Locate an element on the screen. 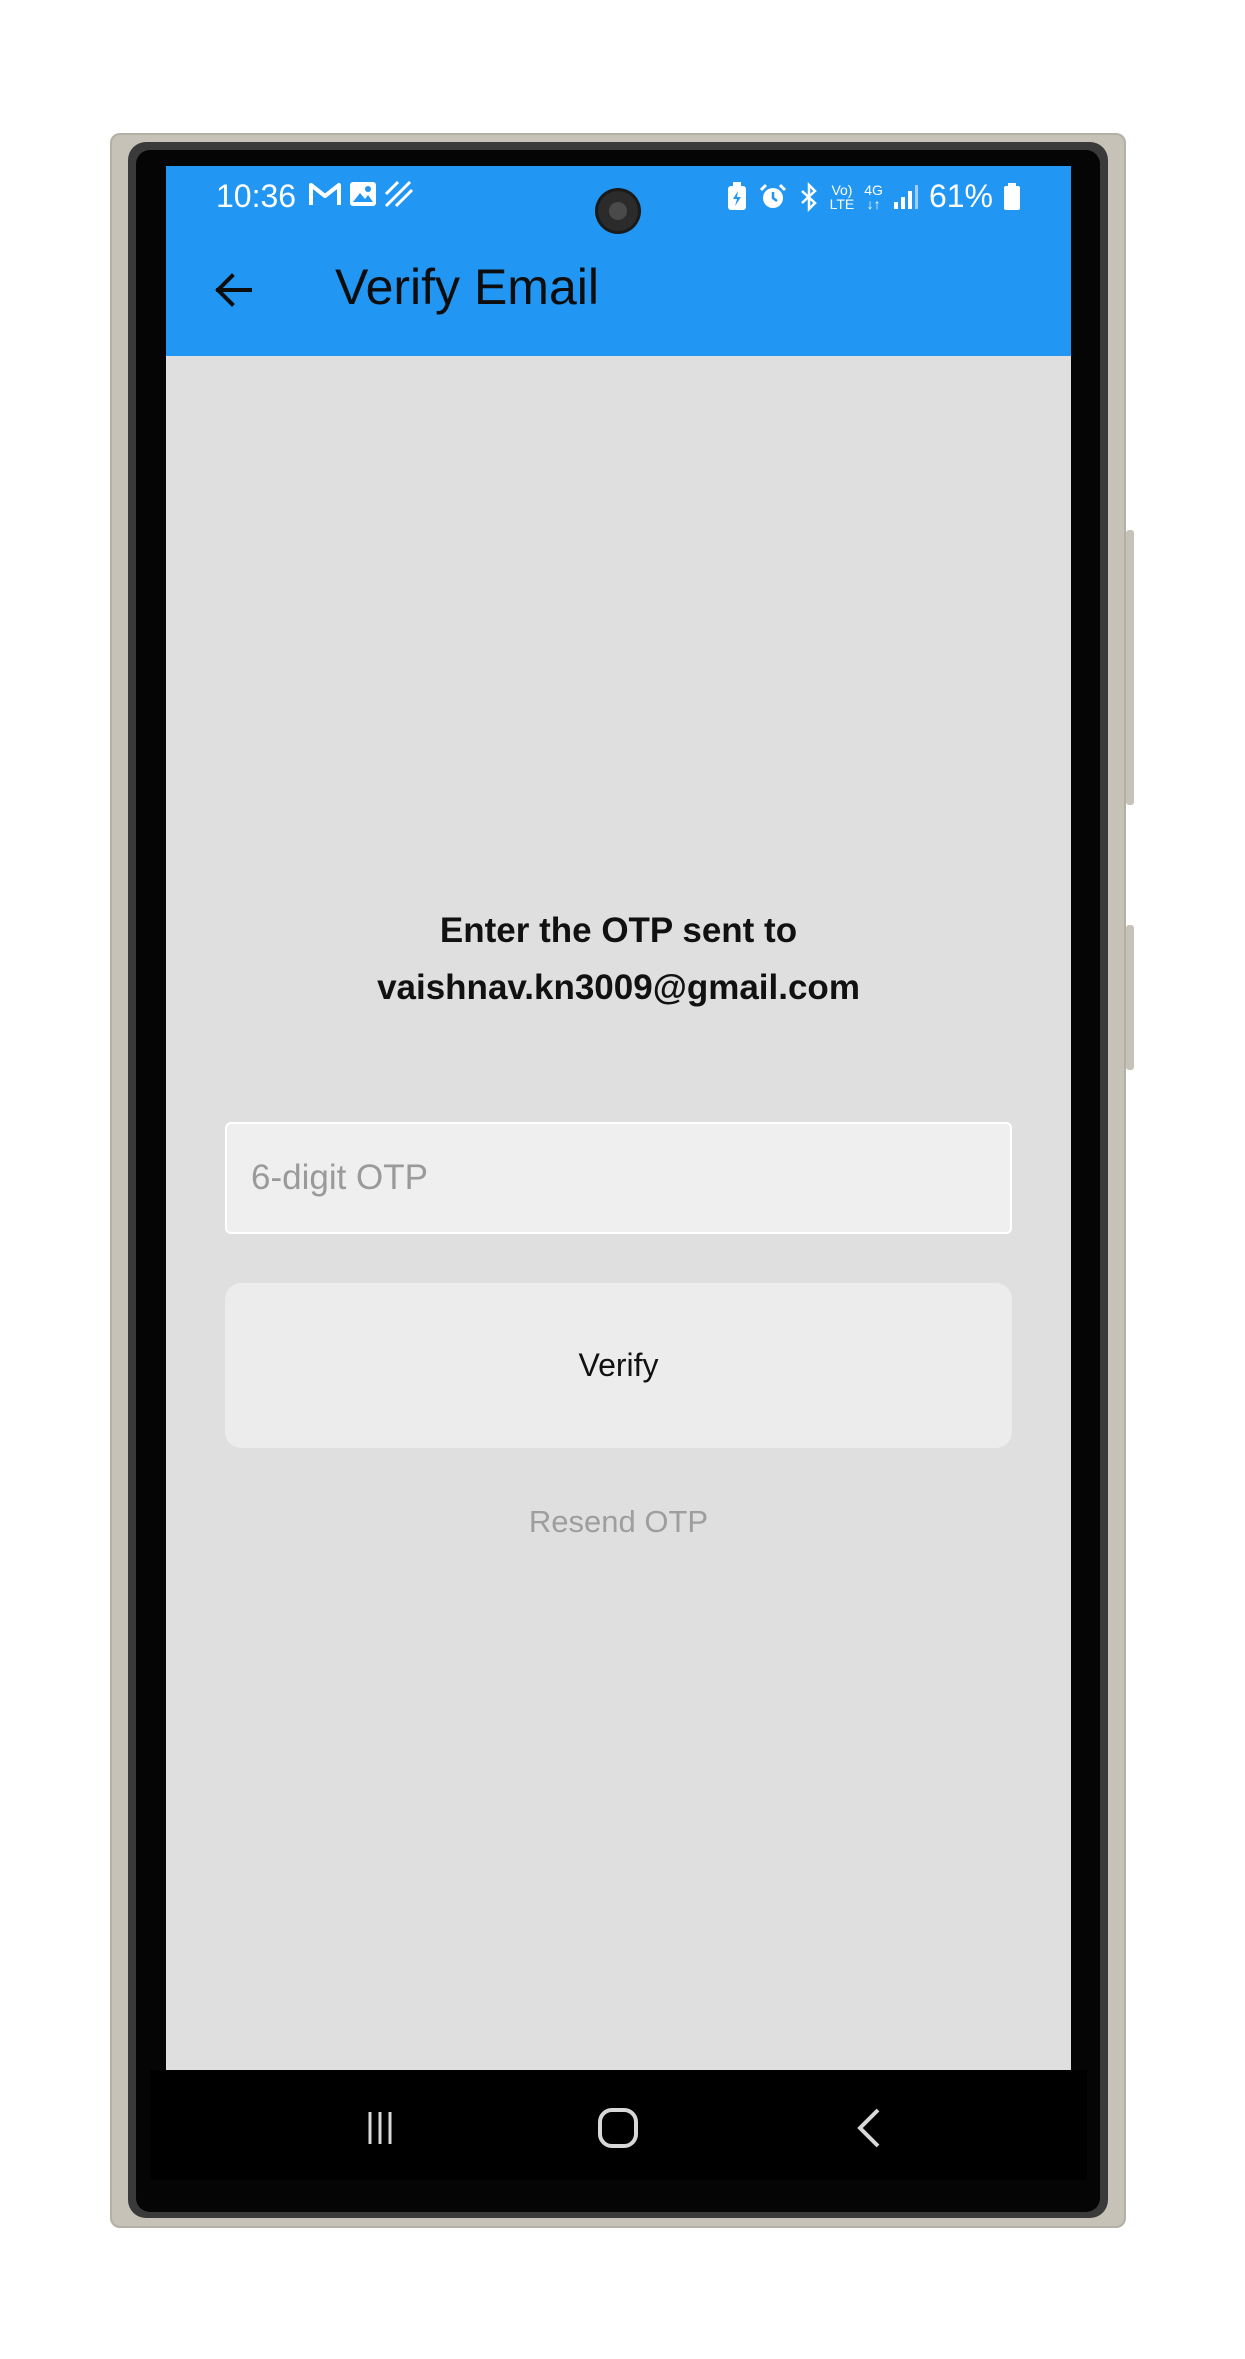 Image resolution: width=1245 pixels, height=2359 pixels. signal-icon is located at coordinates (905, 196).